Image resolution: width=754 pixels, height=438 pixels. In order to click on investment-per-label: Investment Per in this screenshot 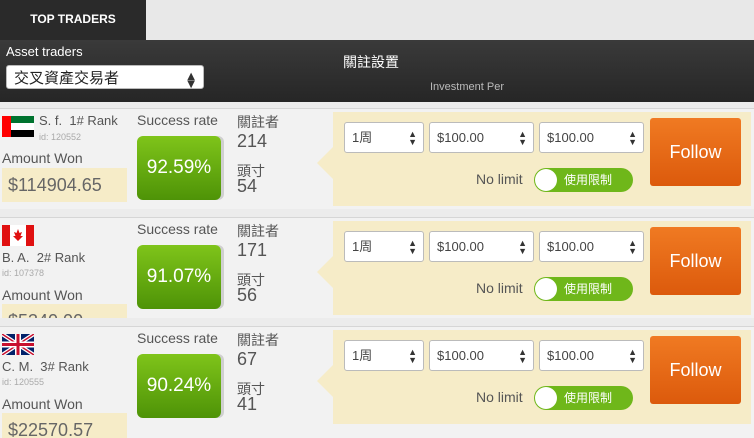, I will do `click(467, 87)`.